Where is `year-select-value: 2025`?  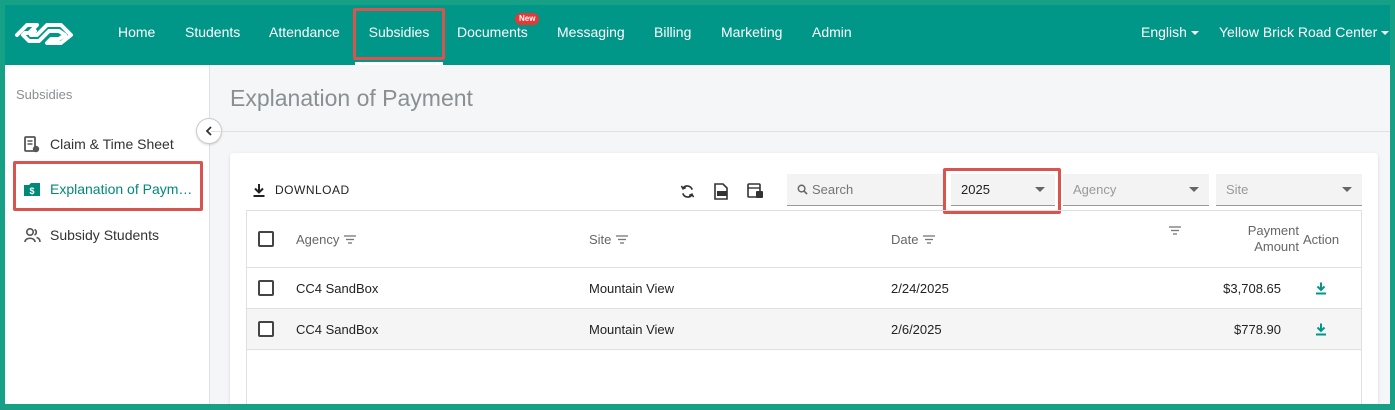 year-select-value: 2025 is located at coordinates (975, 189).